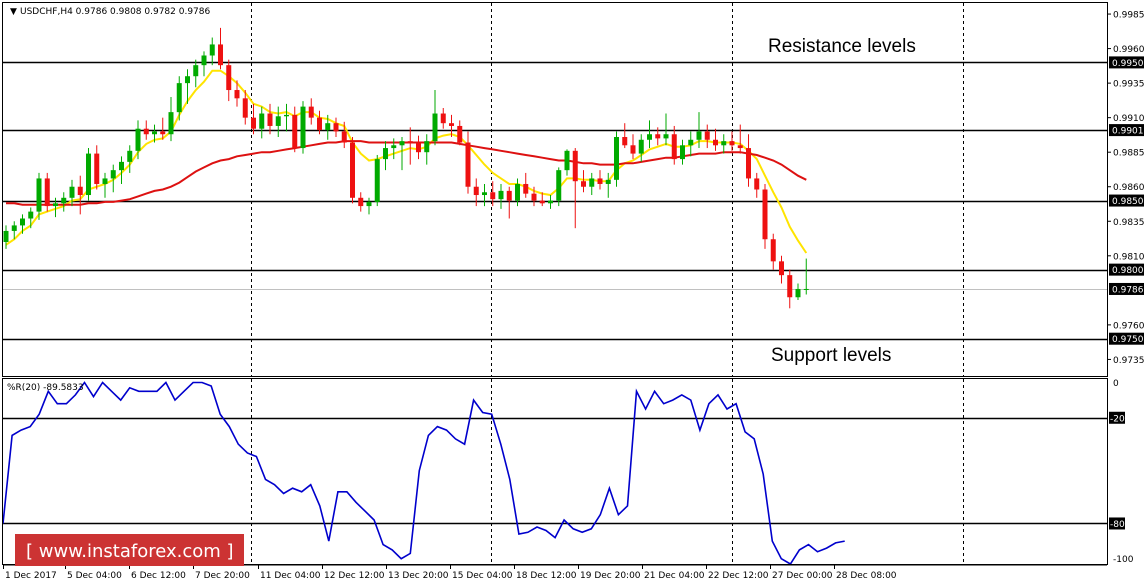 This screenshot has height=585, width=1147. Describe the element at coordinates (1128, 271) in the screenshot. I see `level-tag-label-3: 0.9800` at that location.